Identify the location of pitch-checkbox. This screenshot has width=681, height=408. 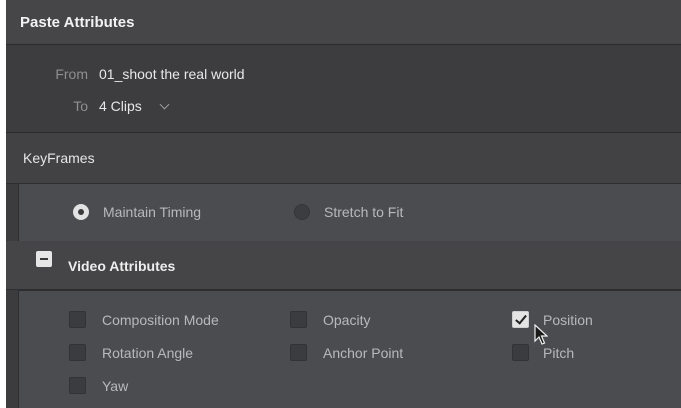
(520, 352).